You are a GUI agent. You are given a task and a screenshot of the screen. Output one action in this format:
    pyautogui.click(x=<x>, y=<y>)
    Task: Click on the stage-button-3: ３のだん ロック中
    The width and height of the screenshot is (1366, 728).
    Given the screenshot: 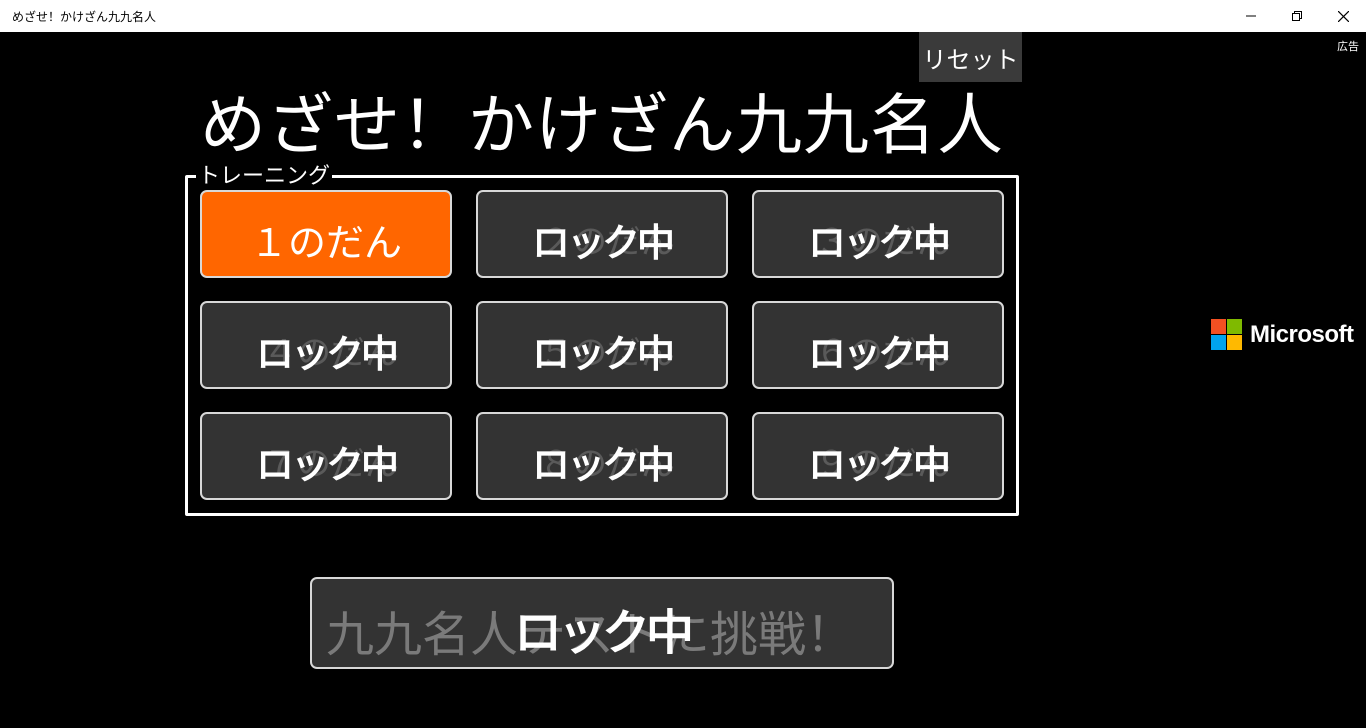 What is the action you would take?
    pyautogui.click(x=878, y=234)
    